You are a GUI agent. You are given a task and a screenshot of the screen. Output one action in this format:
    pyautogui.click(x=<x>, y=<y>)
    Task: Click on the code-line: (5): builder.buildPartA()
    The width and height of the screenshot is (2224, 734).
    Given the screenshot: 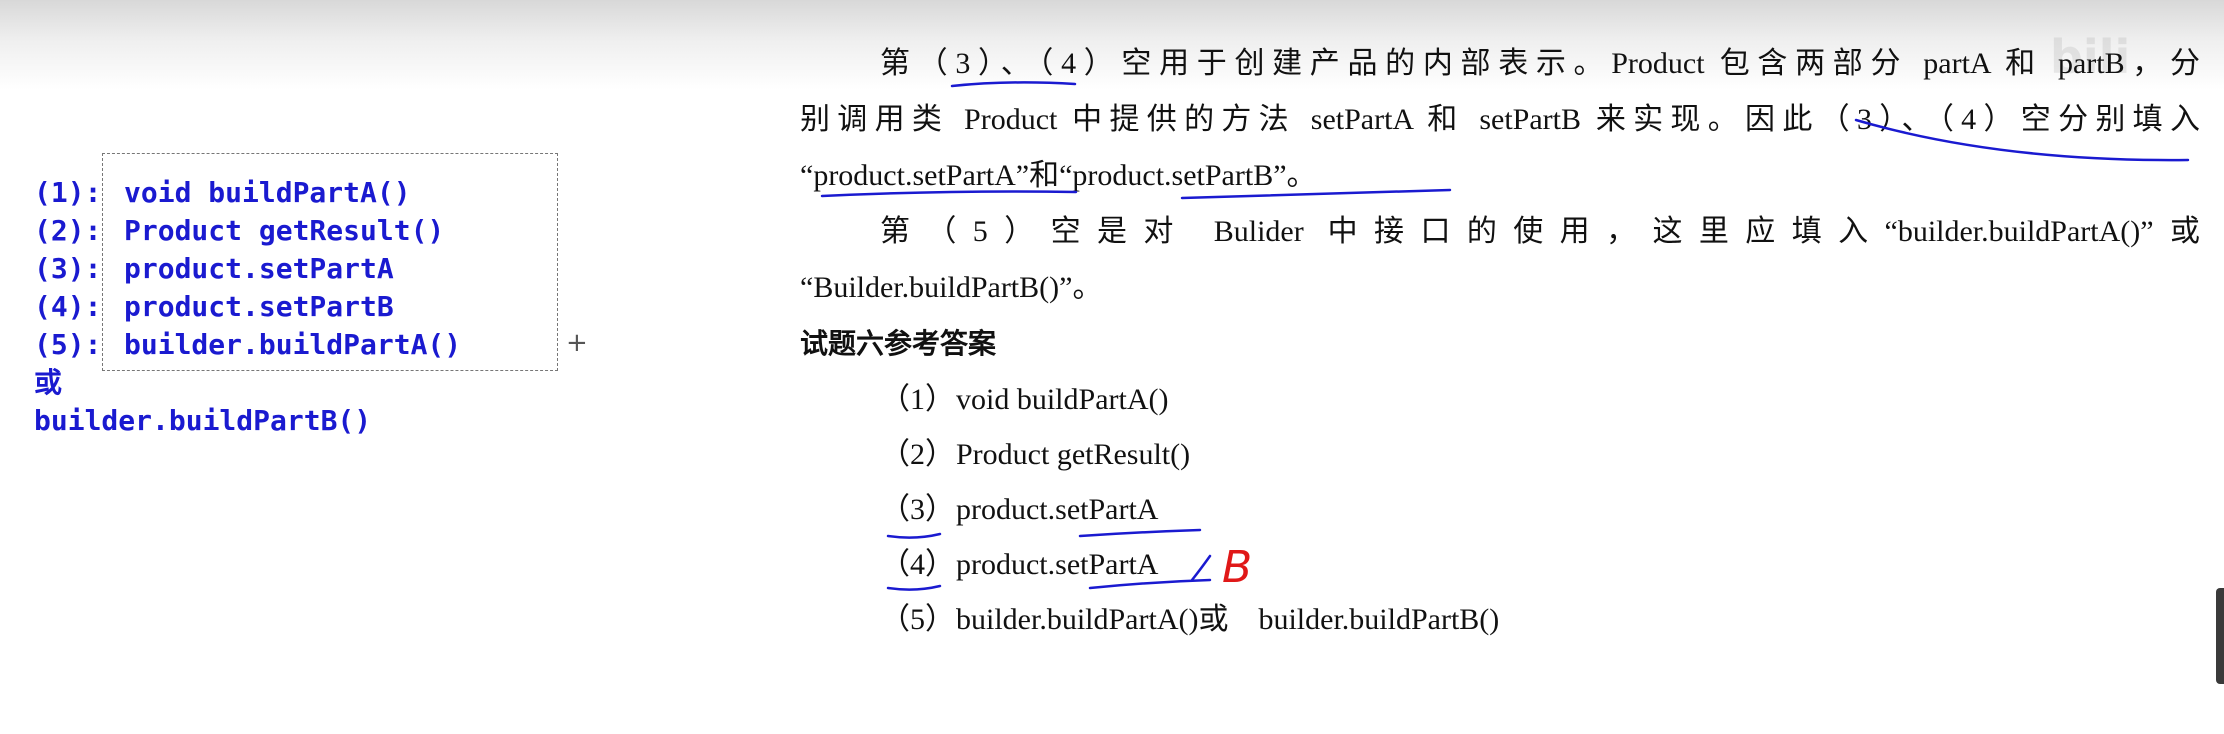 What is the action you would take?
    pyautogui.click(x=247, y=345)
    